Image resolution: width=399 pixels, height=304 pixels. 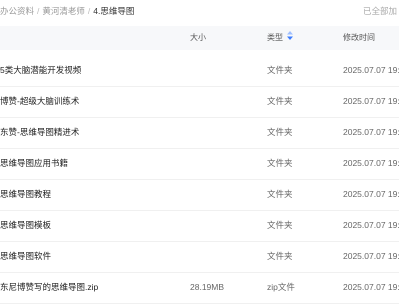 I want to click on column-header-type: 类型, so click(x=280, y=38).